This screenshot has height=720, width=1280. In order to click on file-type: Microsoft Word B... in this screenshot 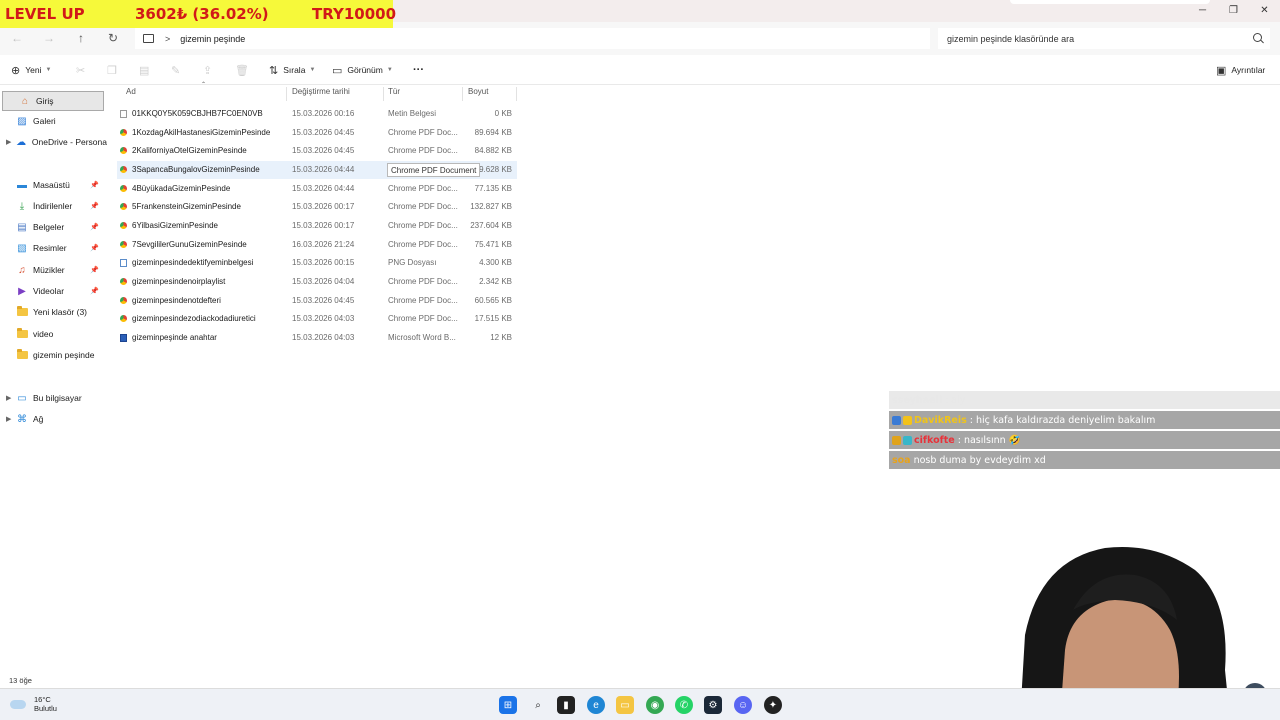, I will do `click(422, 337)`.